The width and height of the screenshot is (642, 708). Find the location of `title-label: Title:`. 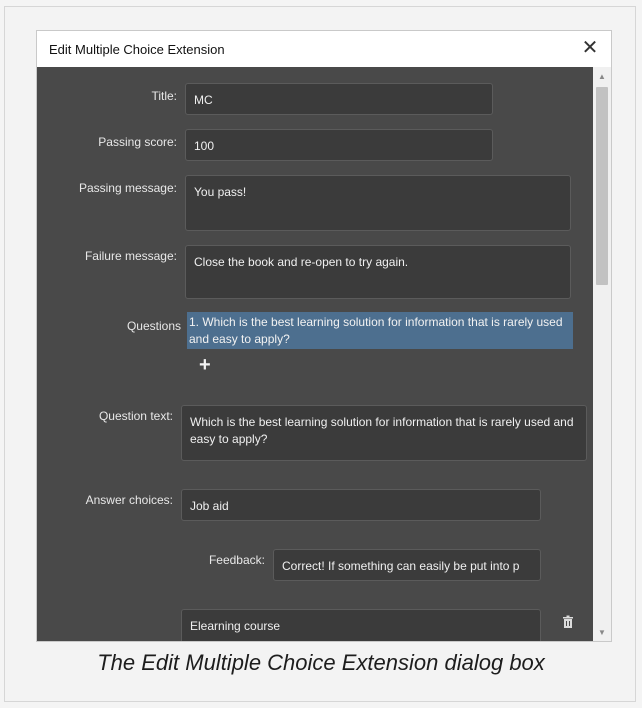

title-label: Title: is located at coordinates (164, 96).